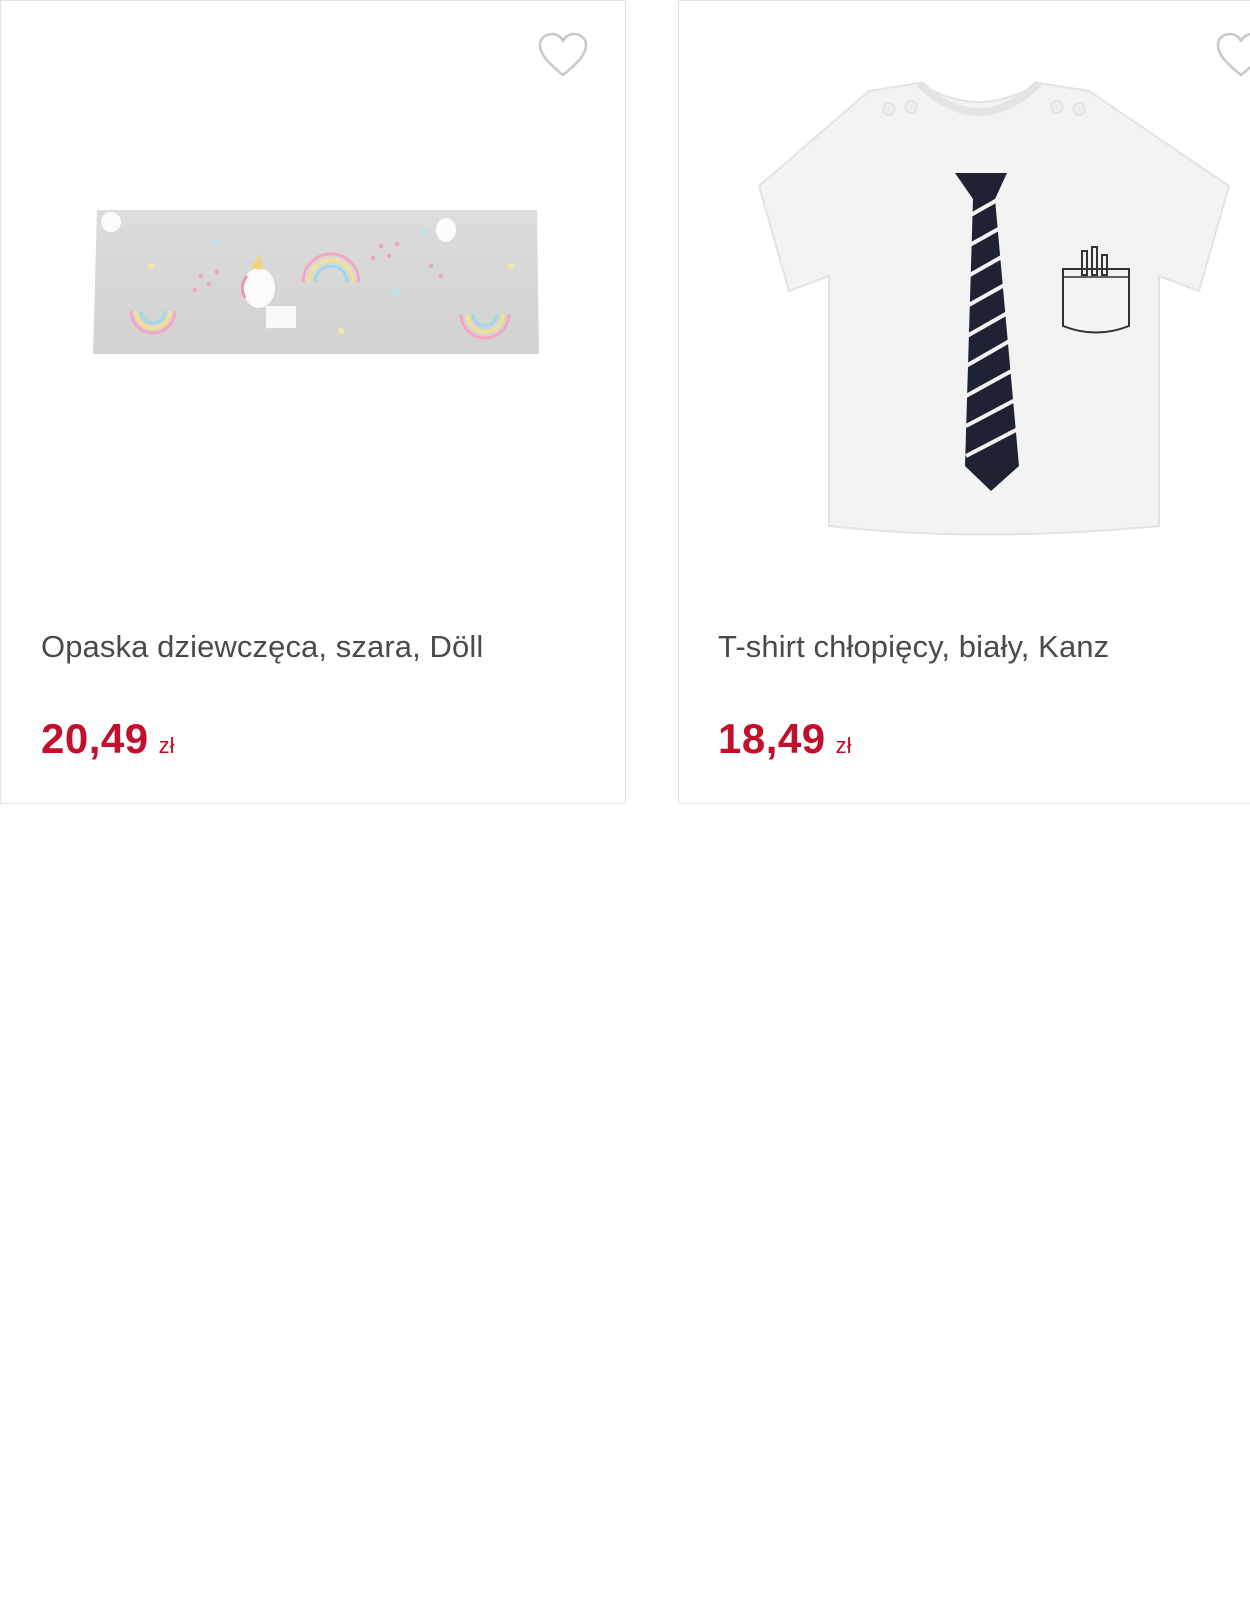 This screenshot has width=1250, height=1610. I want to click on product-price: 18,49 zł, so click(785, 739).